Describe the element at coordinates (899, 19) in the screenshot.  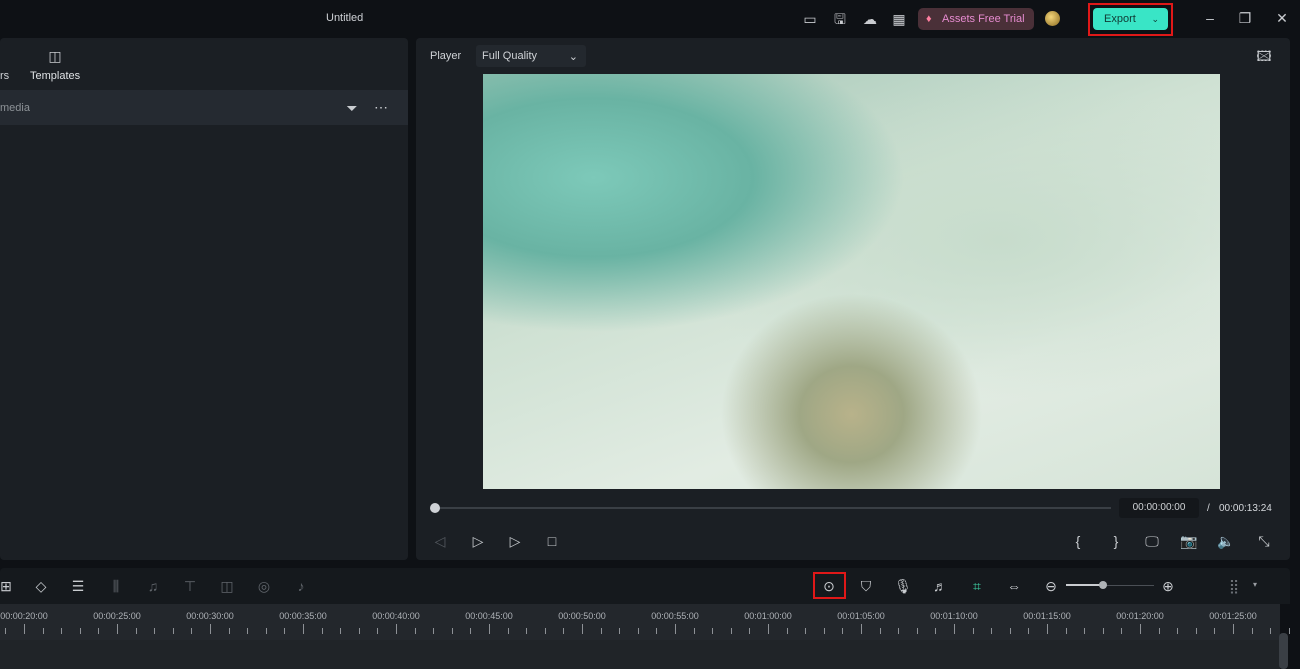
I see `apps-icon: ▦` at that location.